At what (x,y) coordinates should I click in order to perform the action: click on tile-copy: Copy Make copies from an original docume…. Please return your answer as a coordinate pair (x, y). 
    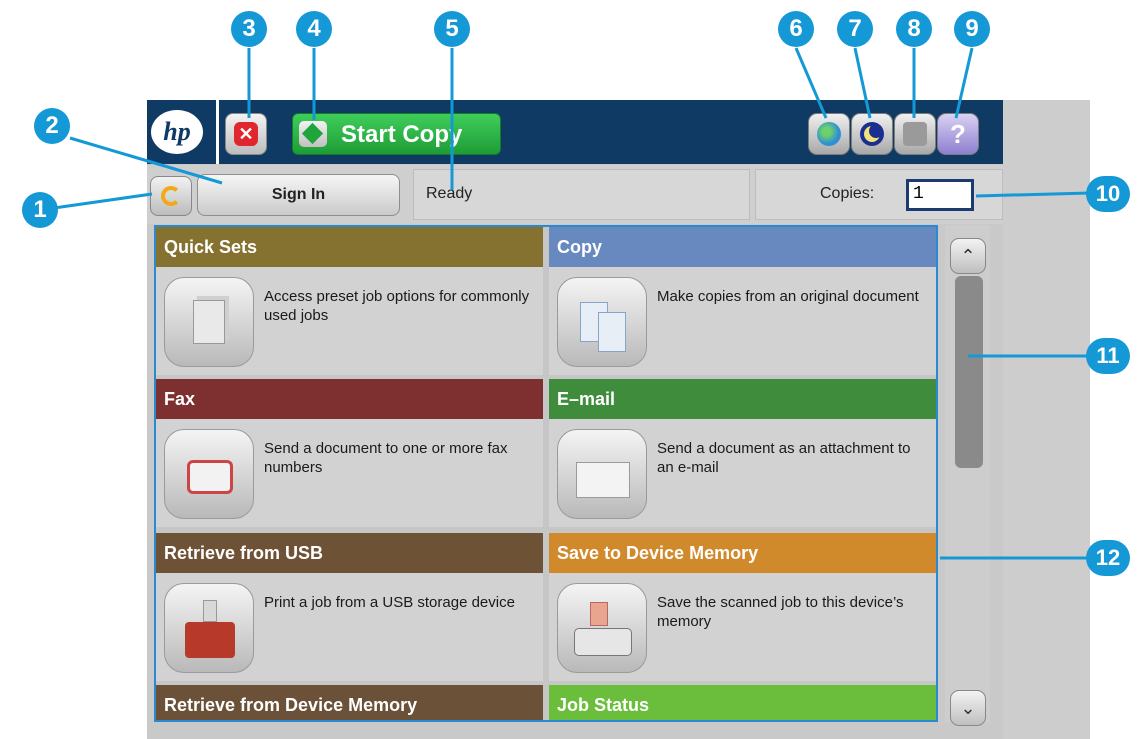
    Looking at the image, I should click on (742, 301).